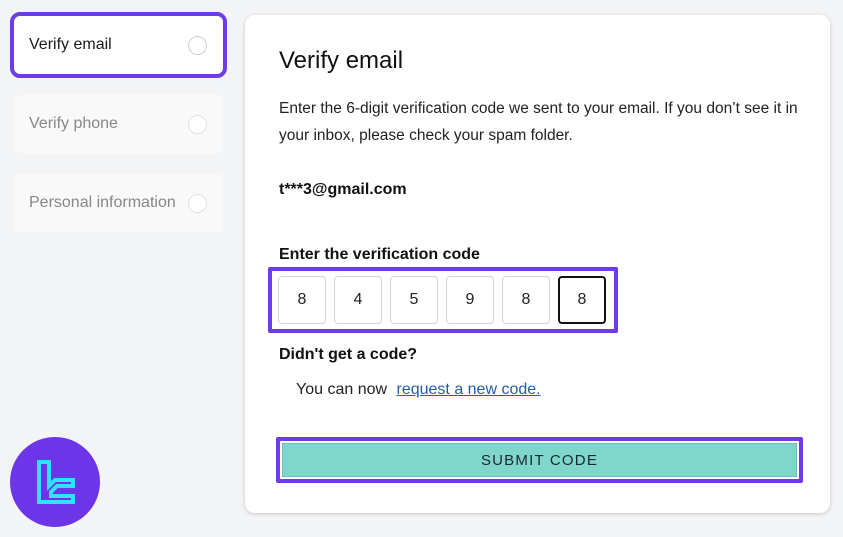  Describe the element at coordinates (414, 300) in the screenshot. I see `code-digit-3-input` at that location.